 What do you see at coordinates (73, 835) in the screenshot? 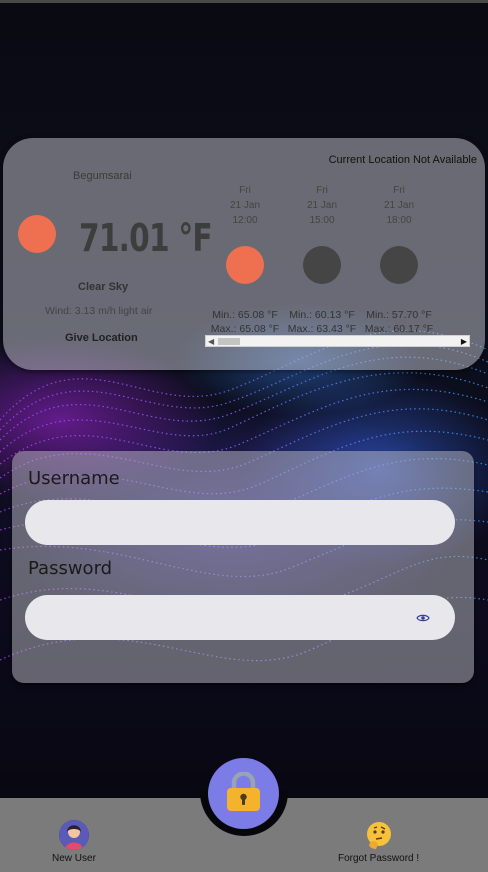
I see `user-avatar-icon` at bounding box center [73, 835].